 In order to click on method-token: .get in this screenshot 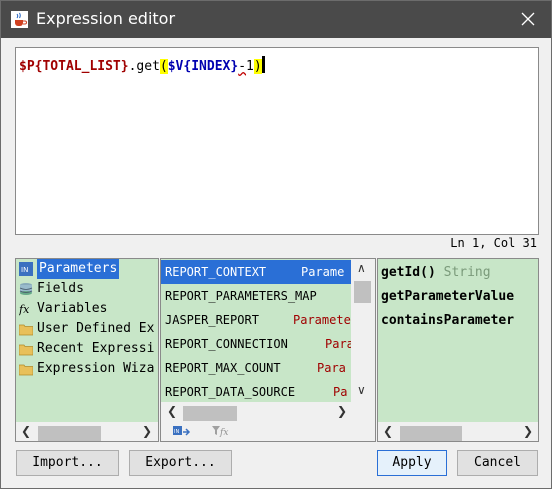, I will do `click(144, 66)`.